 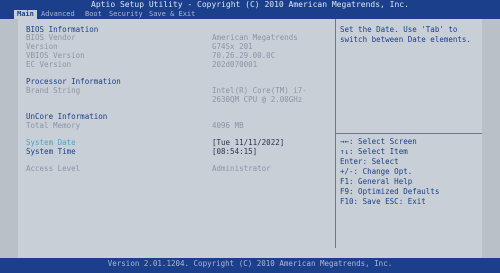 I want to click on total-memory-label: Total Memory, so click(x=53, y=125).